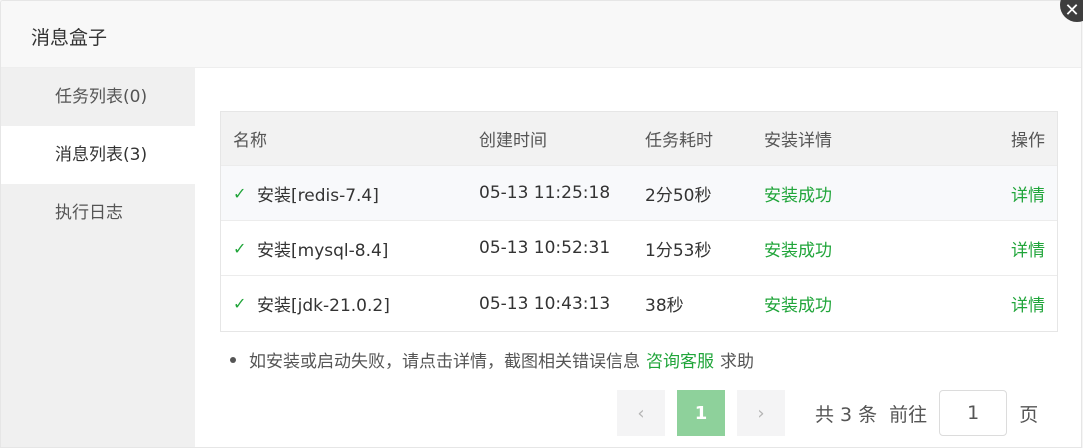 This screenshot has height=448, width=1083. What do you see at coordinates (250, 141) in the screenshot?
I see `col-header-name: 名称` at bounding box center [250, 141].